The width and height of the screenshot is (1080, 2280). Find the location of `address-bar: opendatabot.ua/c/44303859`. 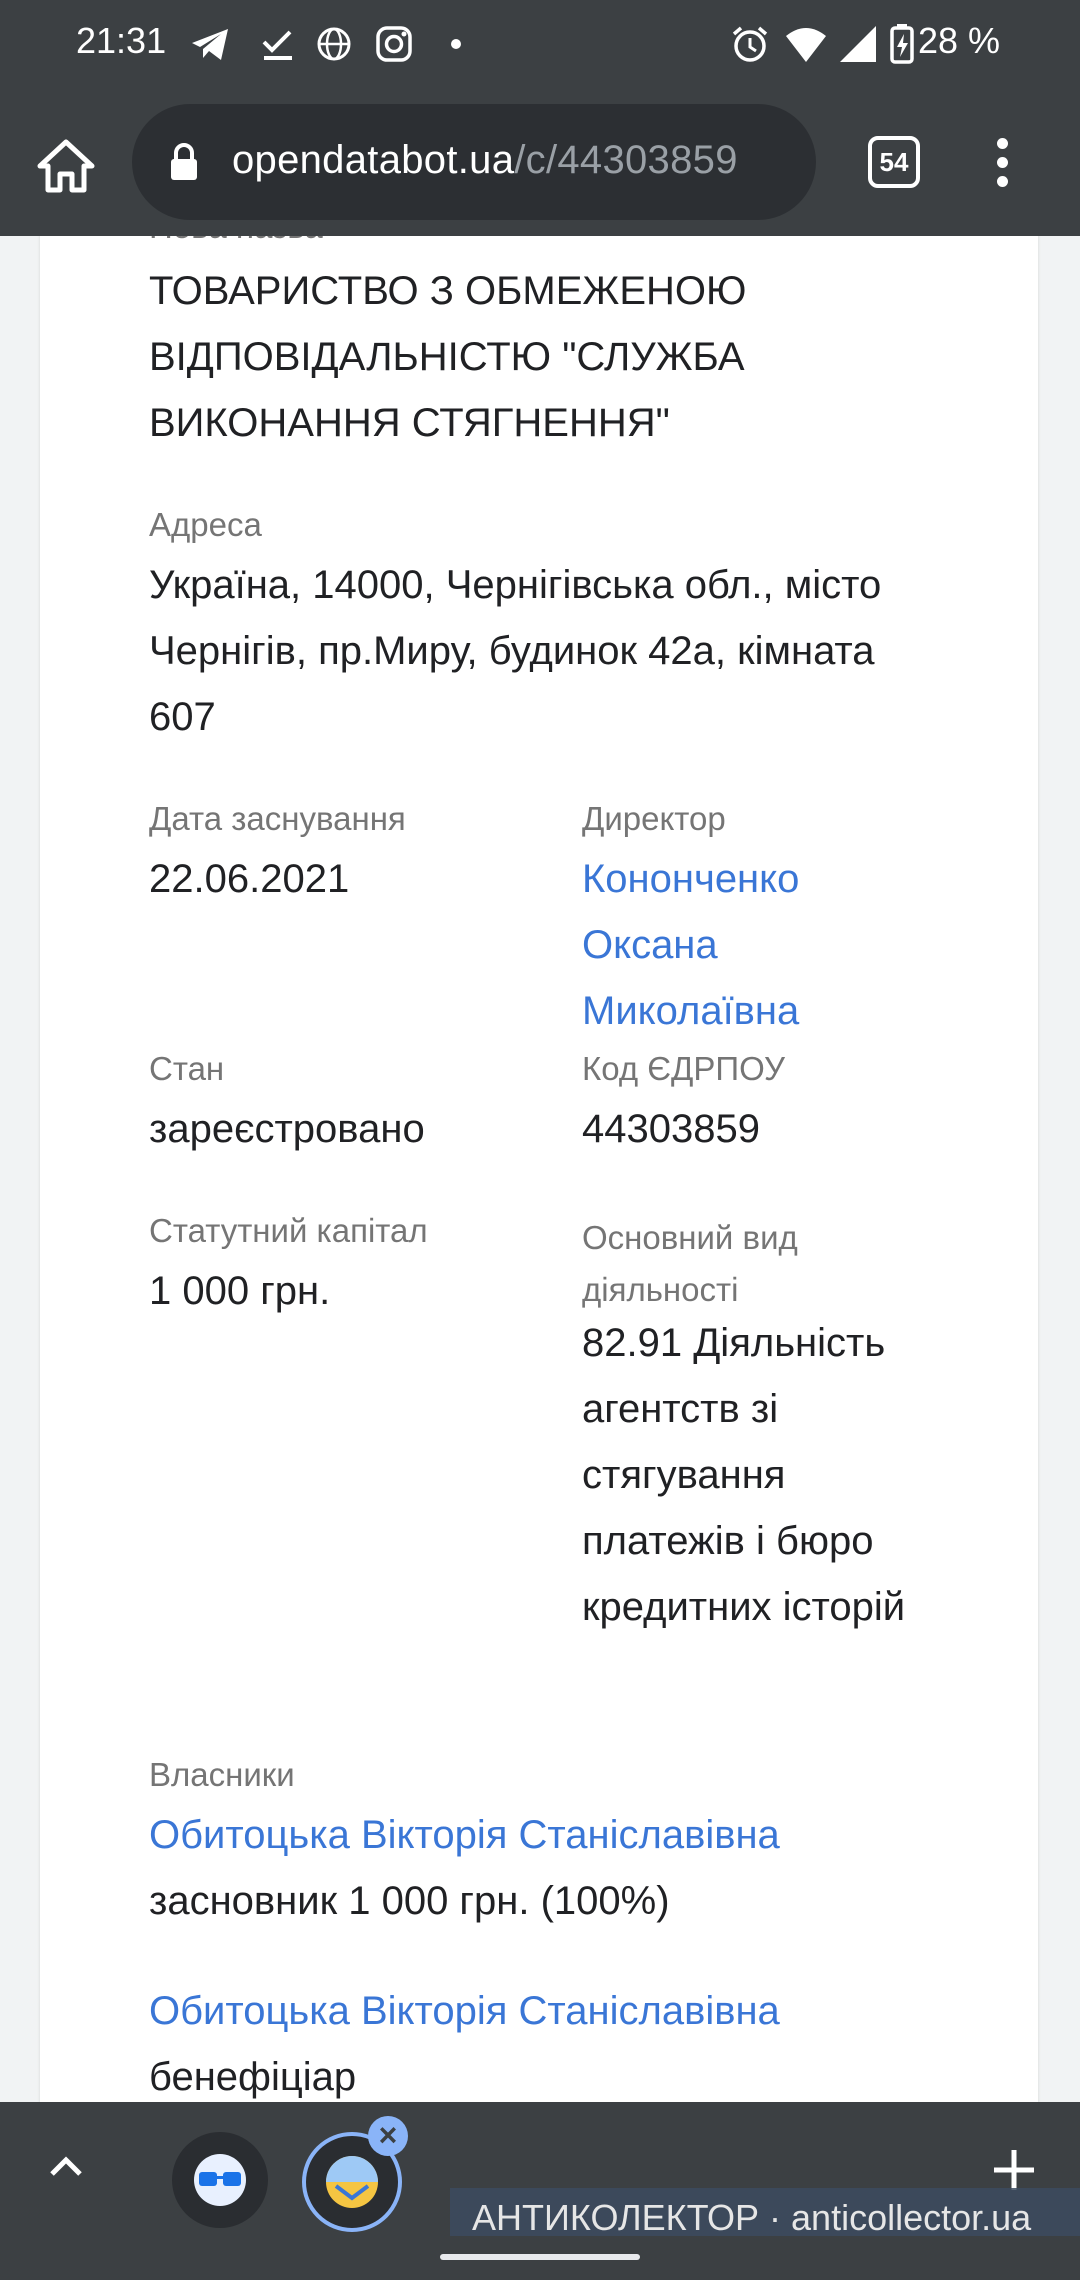

address-bar: opendatabot.ua/c/44303859 is located at coordinates (474, 162).